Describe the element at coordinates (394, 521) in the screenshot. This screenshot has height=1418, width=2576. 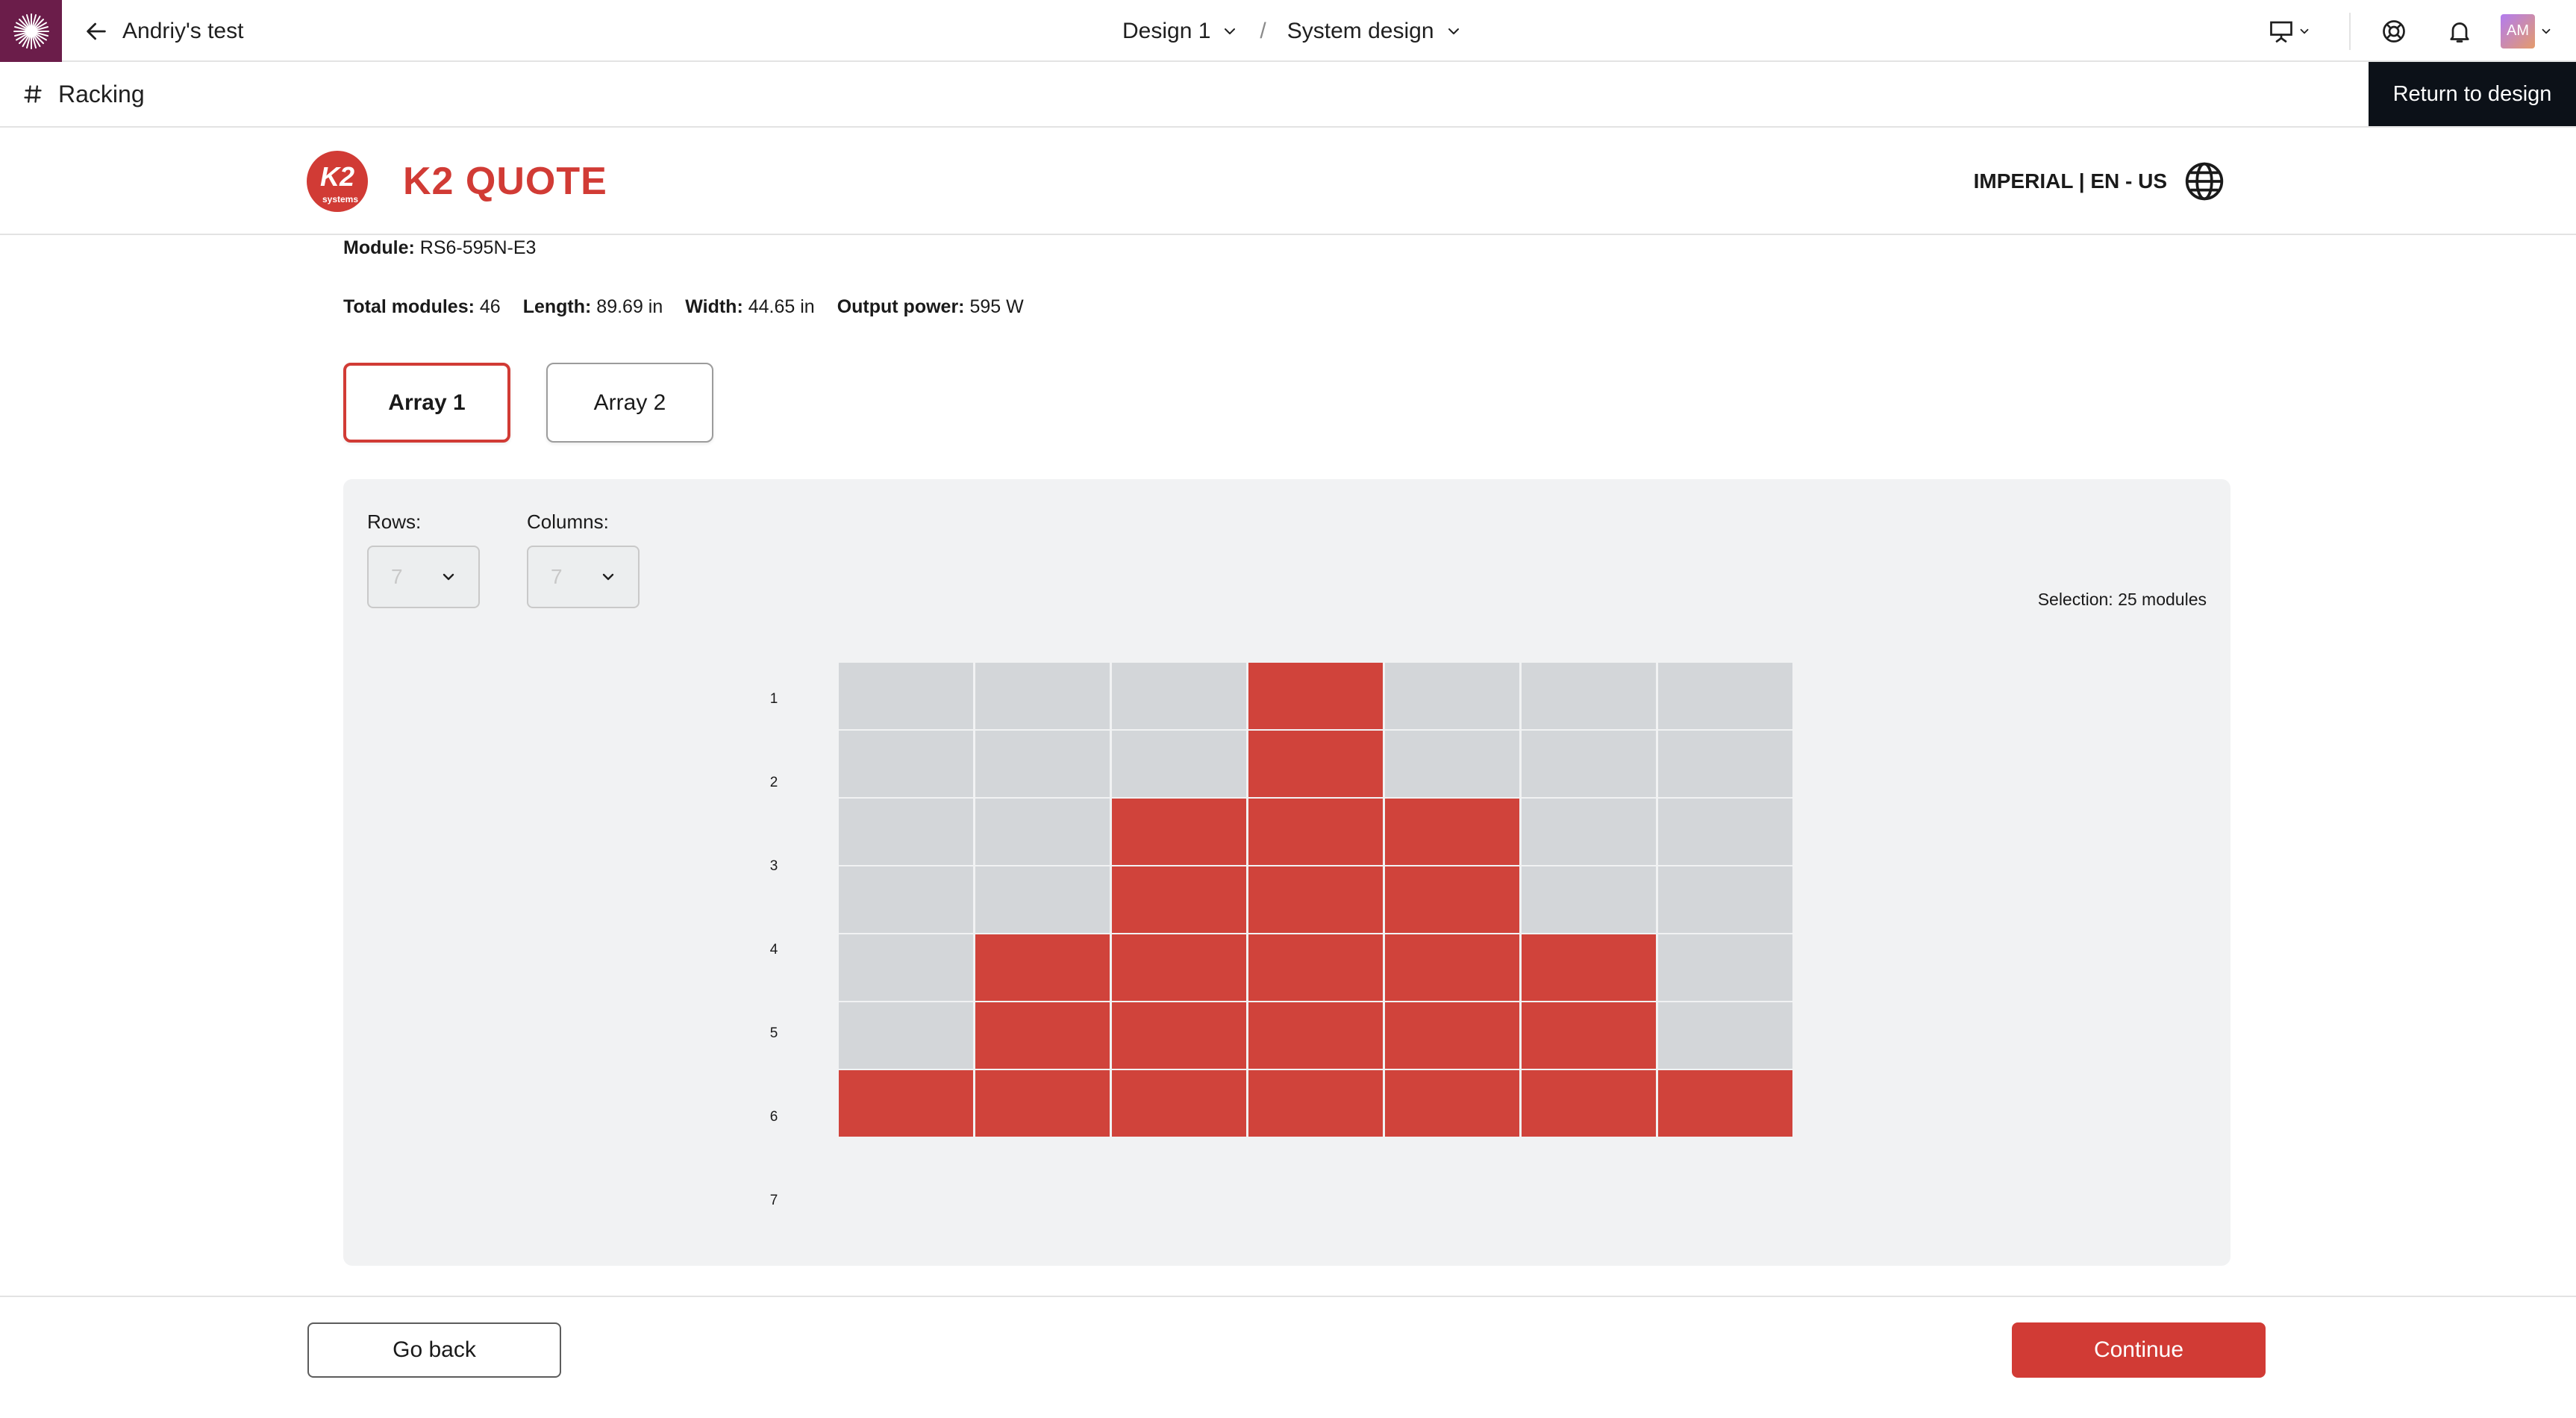
I see `rows-label: Rows:` at that location.